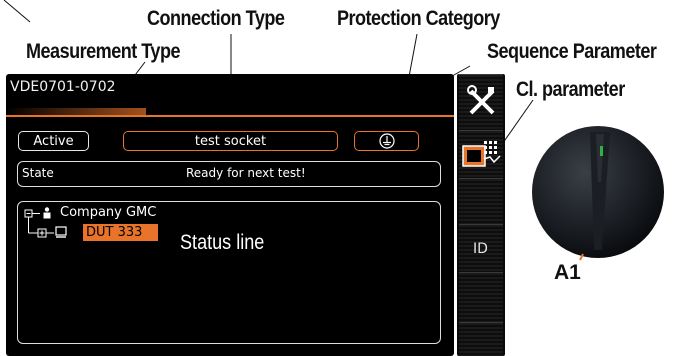 The height and width of the screenshot is (356, 674). I want to click on tree-expand-icon, so click(42, 233).